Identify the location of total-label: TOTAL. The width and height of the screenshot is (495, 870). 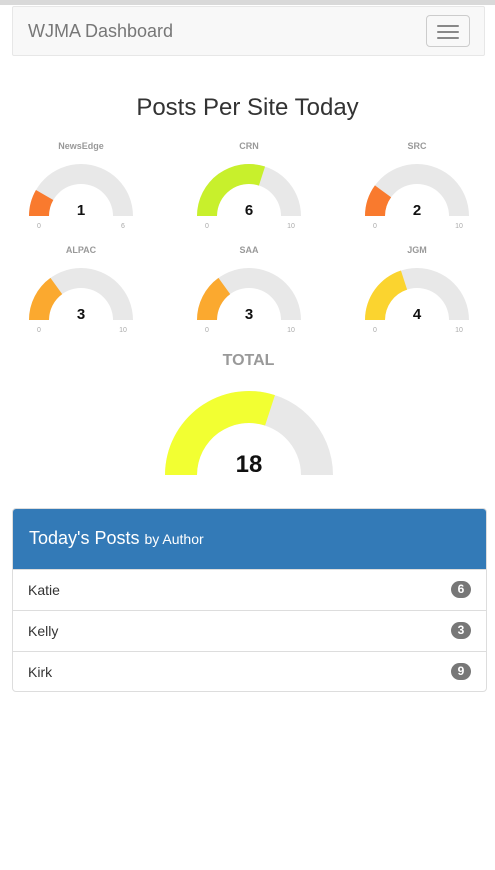
(248, 360).